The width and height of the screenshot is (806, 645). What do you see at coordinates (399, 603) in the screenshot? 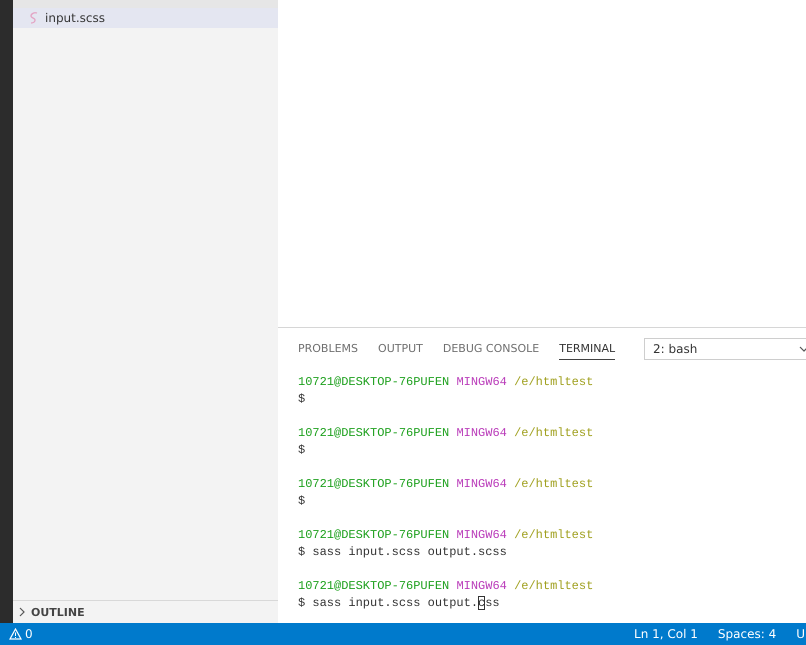
I see `terminal-command: $ sass input.scss output.css` at bounding box center [399, 603].